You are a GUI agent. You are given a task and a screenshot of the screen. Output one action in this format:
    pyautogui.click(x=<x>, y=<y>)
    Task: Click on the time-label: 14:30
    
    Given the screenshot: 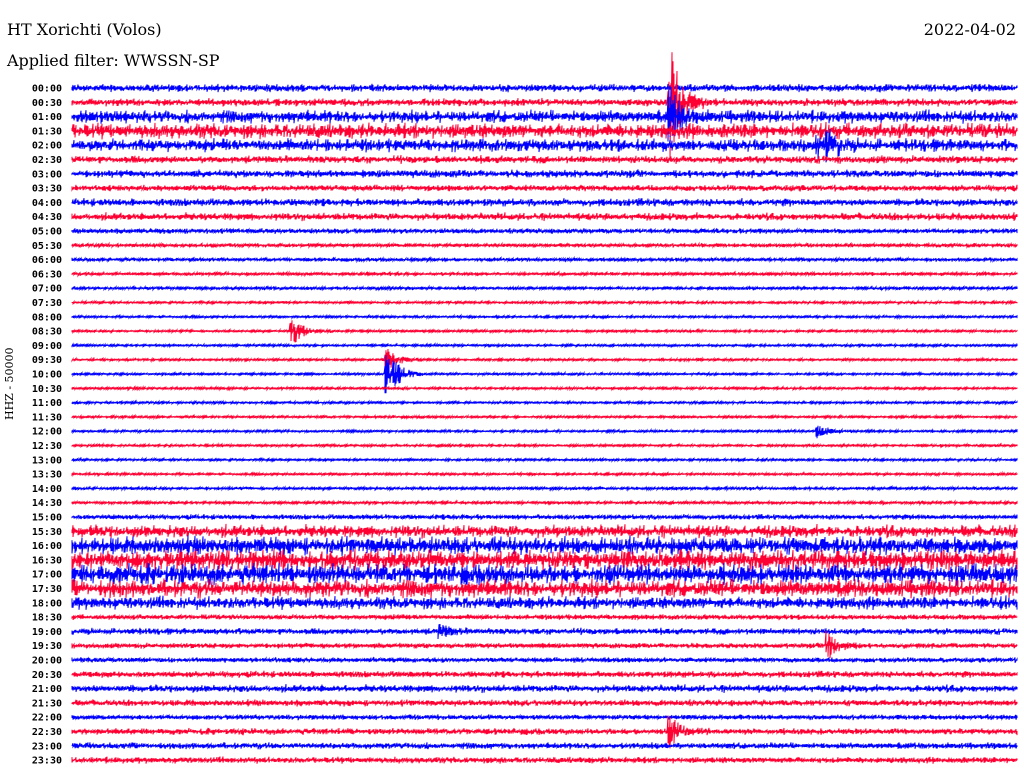 What is the action you would take?
    pyautogui.click(x=47, y=503)
    